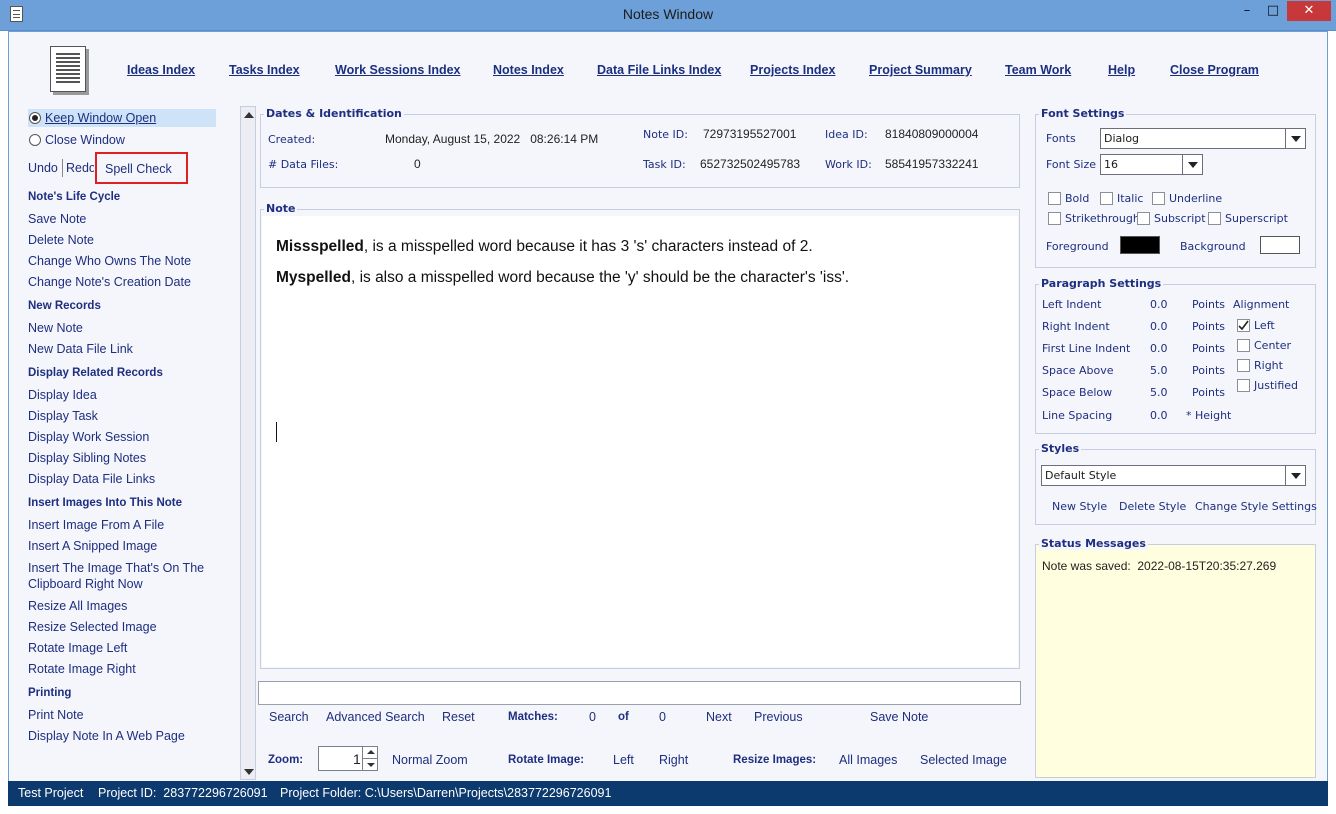  Describe the element at coordinates (96, 525) in the screenshot. I see `sidebar-item-insert-image-from-a-file: Insert Image From A File` at that location.